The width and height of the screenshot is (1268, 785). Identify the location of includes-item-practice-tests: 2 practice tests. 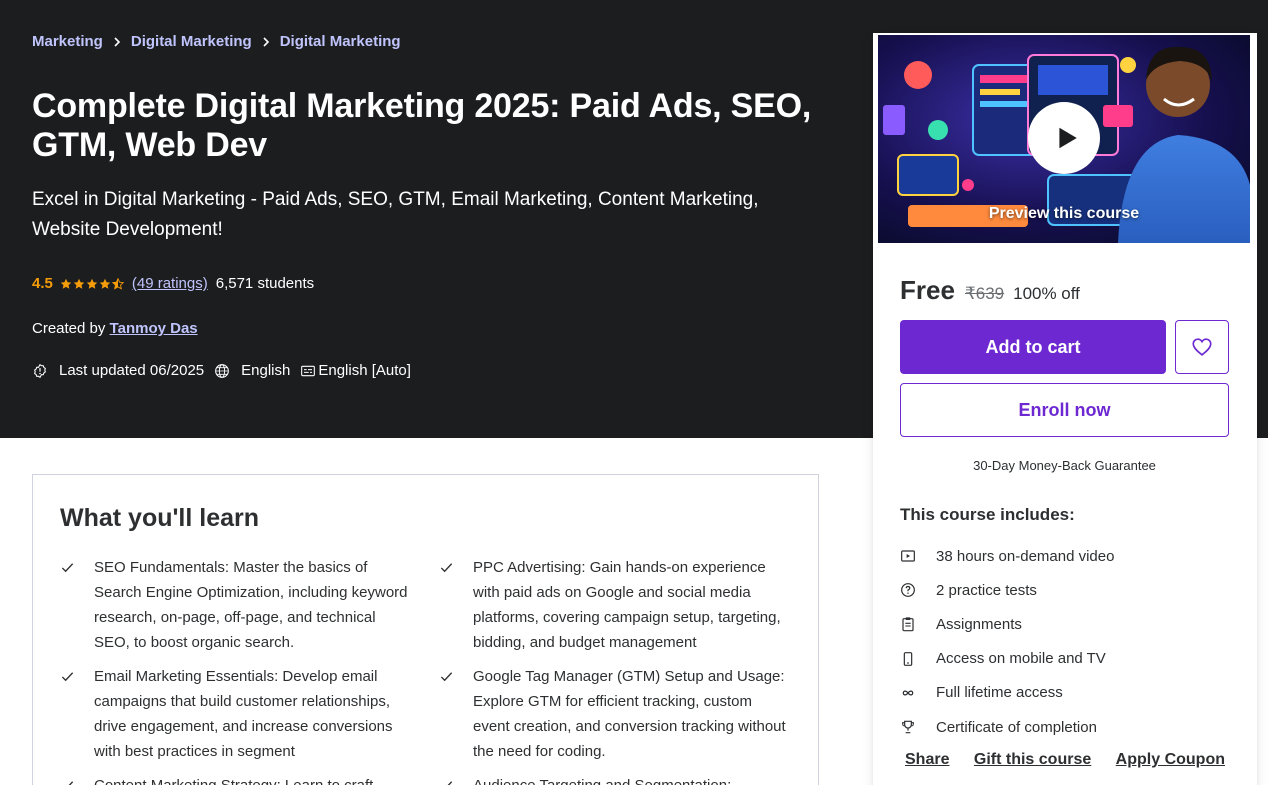
(1007, 590).